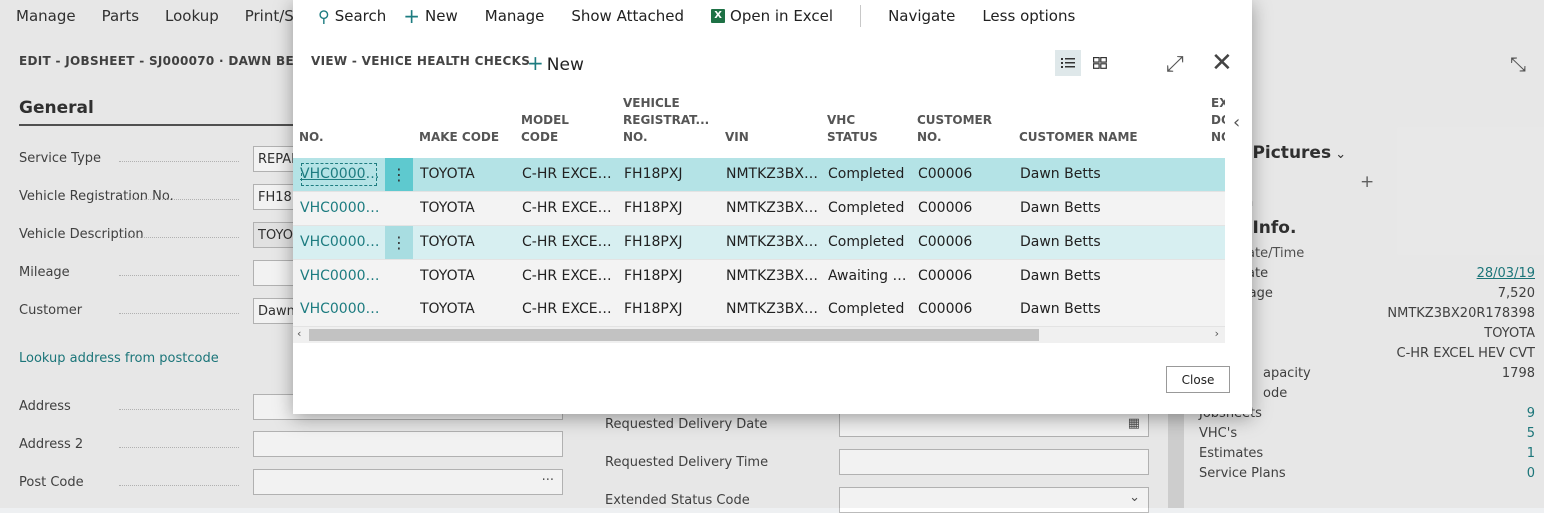 The image size is (1544, 513). What do you see at coordinates (651, 103) in the screenshot?
I see `col-header-text: VEHICLE` at bounding box center [651, 103].